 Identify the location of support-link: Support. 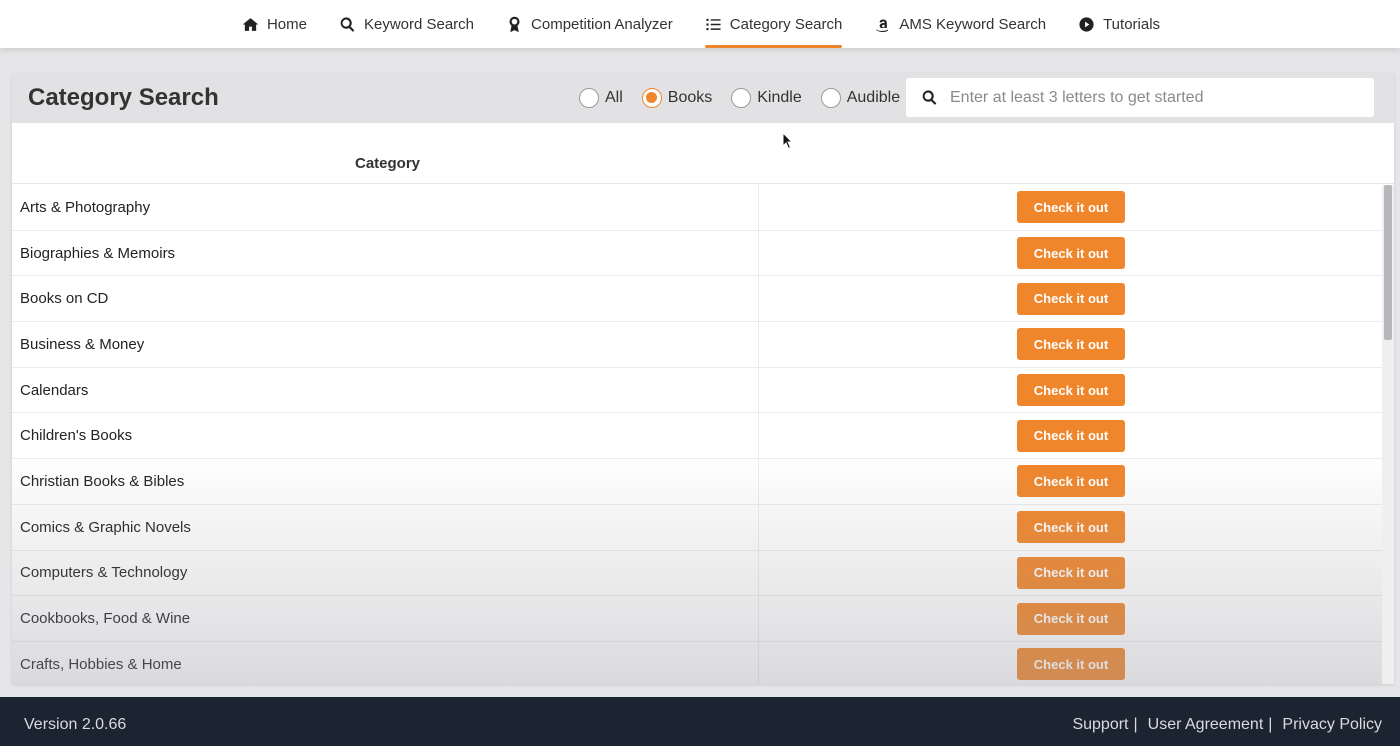
(1100, 725).